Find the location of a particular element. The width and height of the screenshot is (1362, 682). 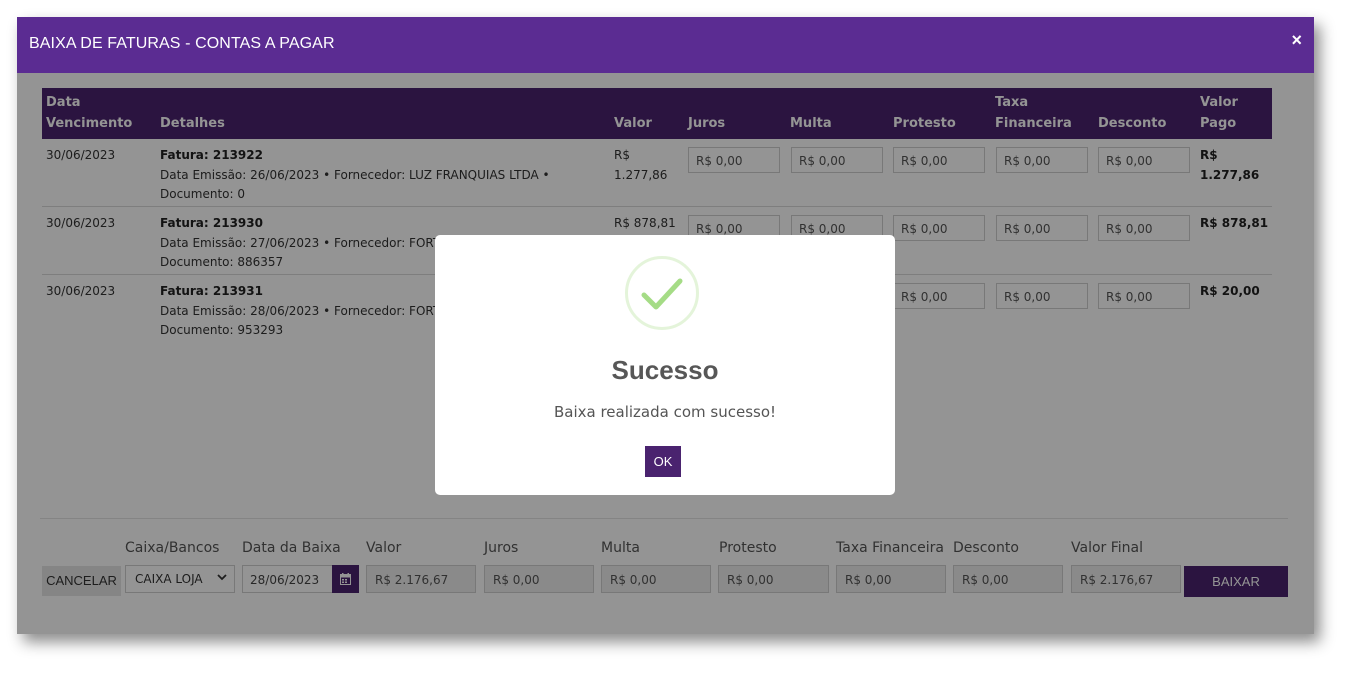

modal-header: BAIXA DE FATURAS - CONTAS A PAGAR × is located at coordinates (665, 45).